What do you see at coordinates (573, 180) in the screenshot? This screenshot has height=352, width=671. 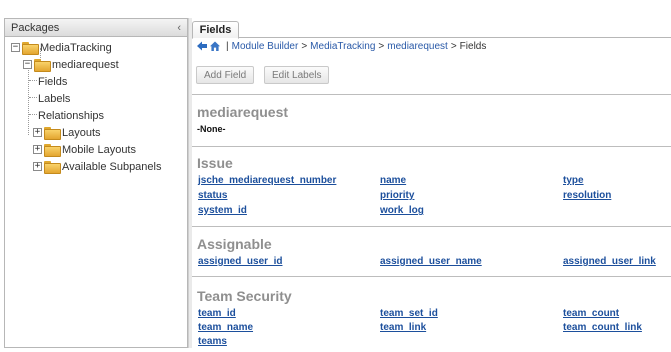 I see `field-link: type` at bounding box center [573, 180].